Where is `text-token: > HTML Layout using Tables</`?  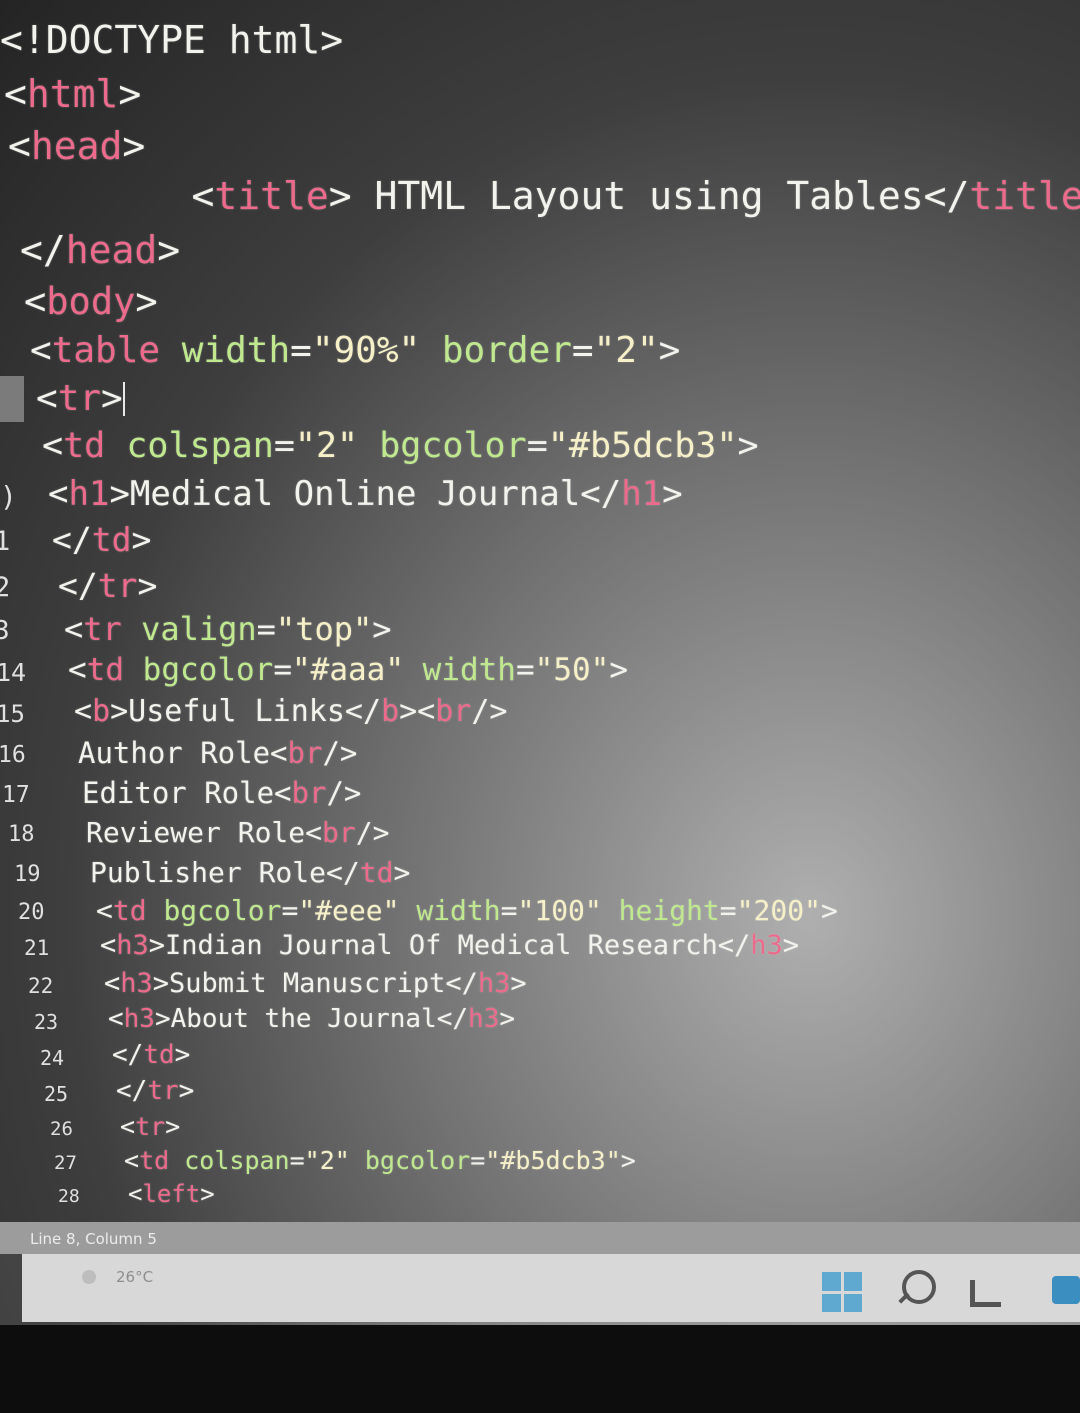 text-token: > HTML Layout using Tables</ is located at coordinates (649, 196).